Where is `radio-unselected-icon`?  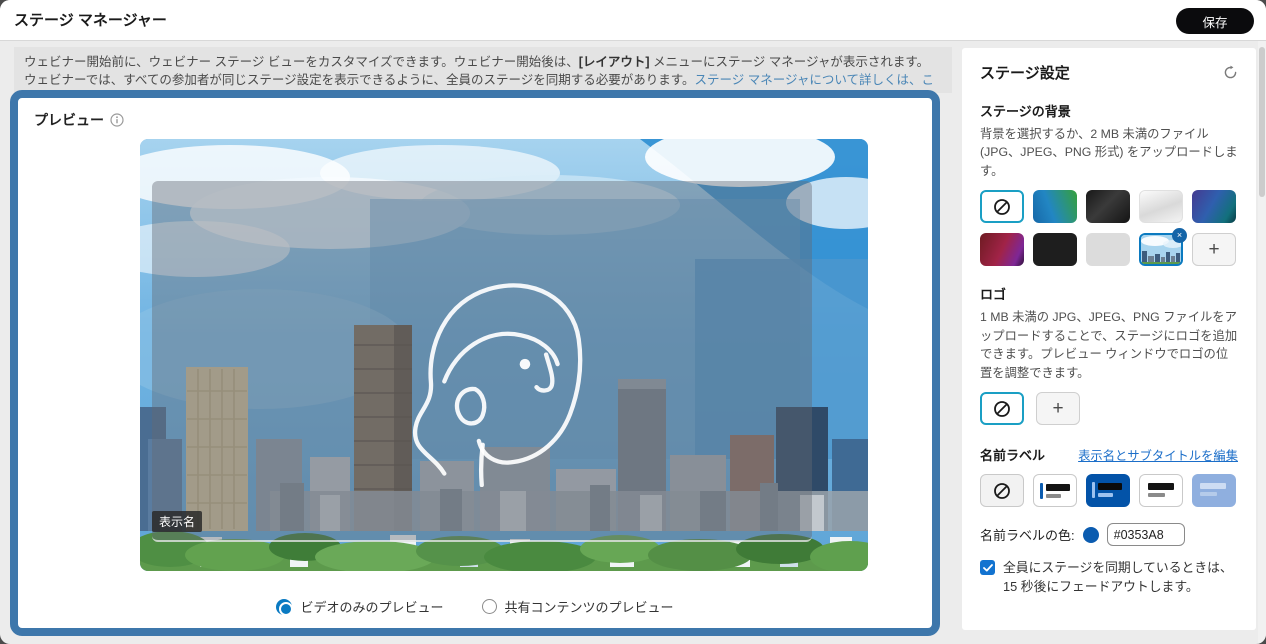 radio-unselected-icon is located at coordinates (489, 606).